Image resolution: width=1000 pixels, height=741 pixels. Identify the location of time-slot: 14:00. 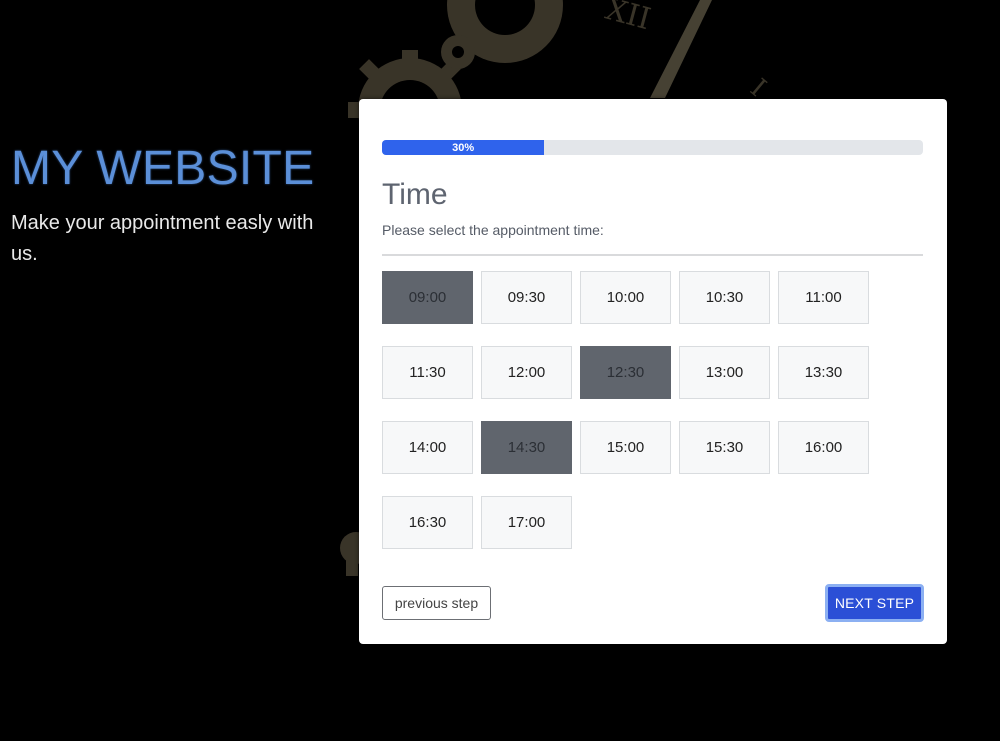
(427, 447).